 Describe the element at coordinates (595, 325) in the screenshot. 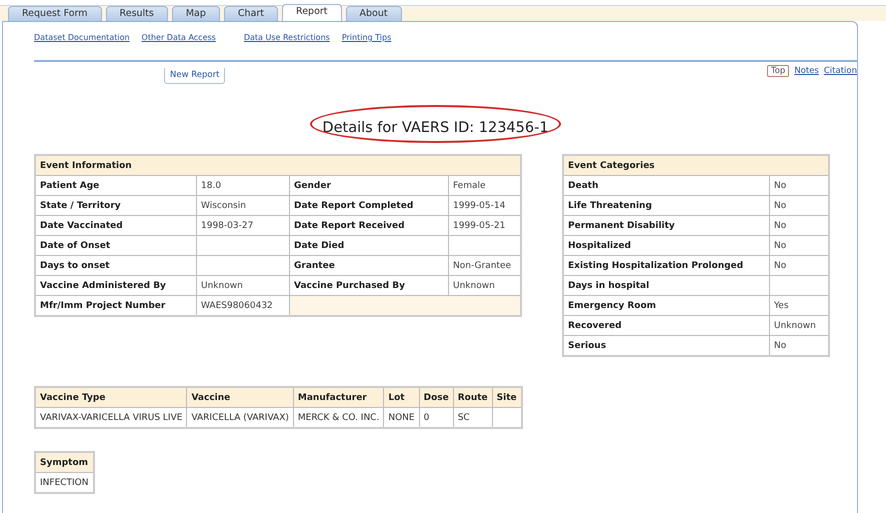

I see `field-label: Recovered` at that location.